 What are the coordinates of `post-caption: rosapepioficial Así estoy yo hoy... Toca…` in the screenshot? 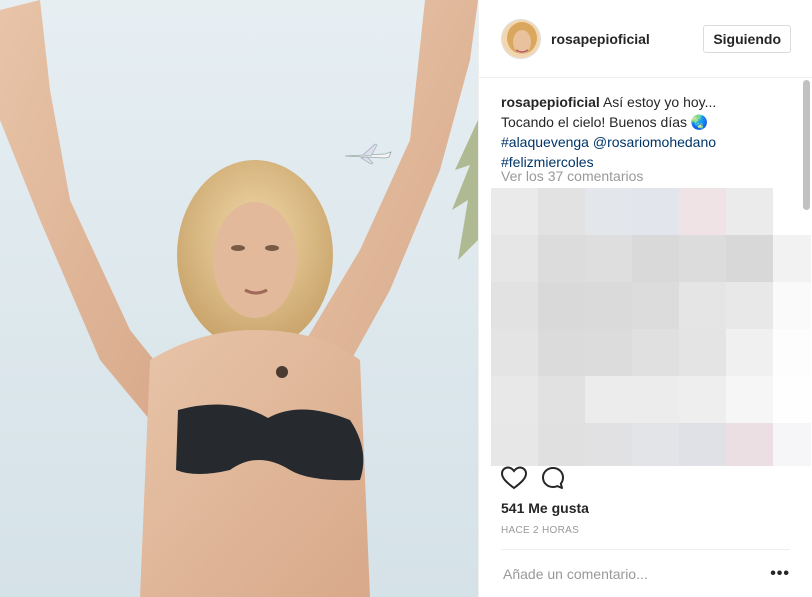 It's located at (636, 132).